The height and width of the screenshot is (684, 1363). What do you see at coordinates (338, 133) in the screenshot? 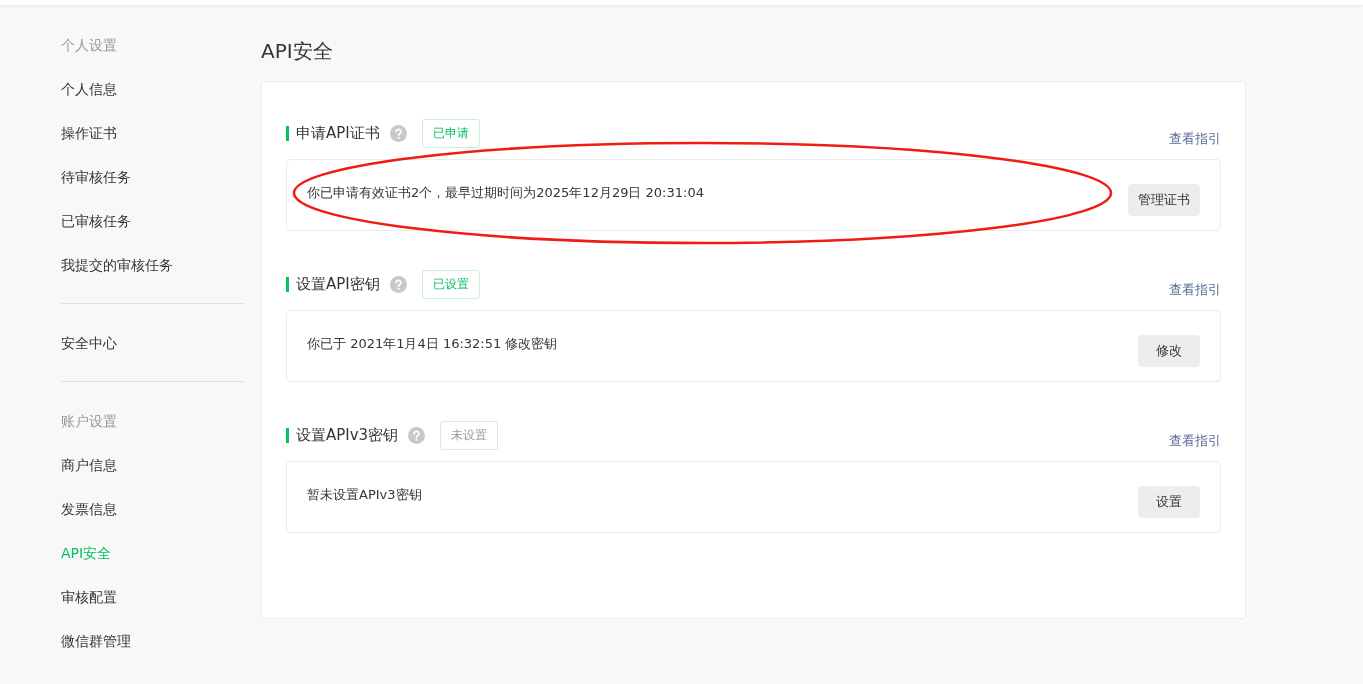
I see `section-title: 申请API证书` at bounding box center [338, 133].